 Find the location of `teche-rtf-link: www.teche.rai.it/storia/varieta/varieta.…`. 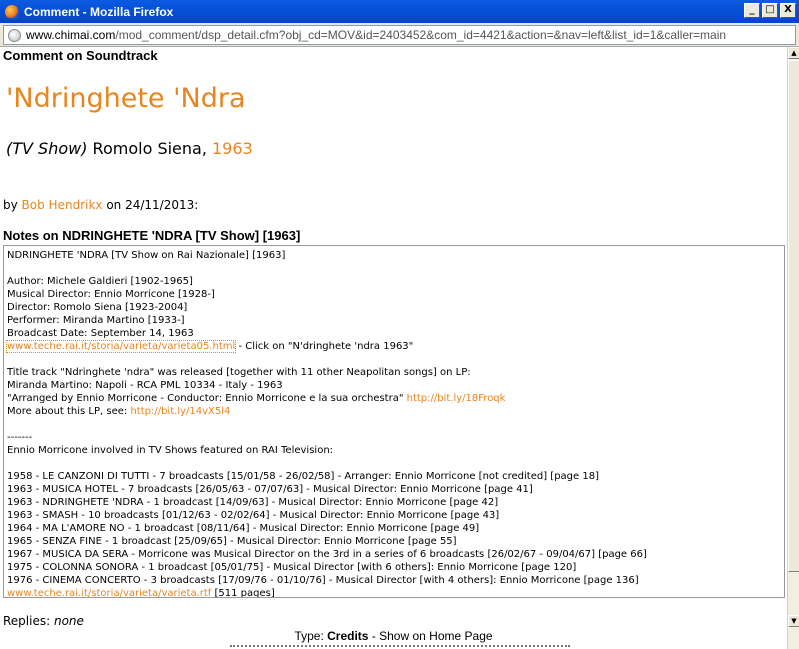

teche-rtf-link: www.teche.rai.it/storia/varieta/varieta.… is located at coordinates (109, 592).